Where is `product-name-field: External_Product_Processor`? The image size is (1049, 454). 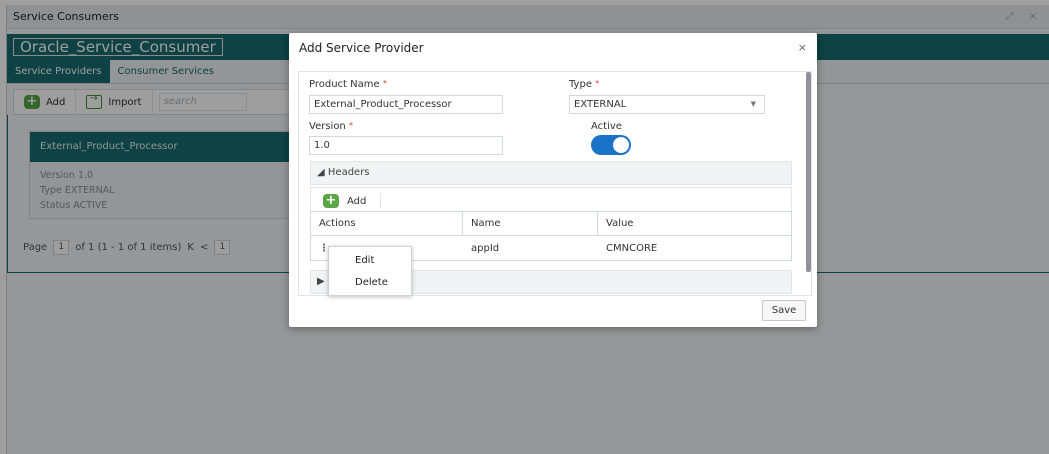
product-name-field: External_Product_Processor is located at coordinates (406, 104).